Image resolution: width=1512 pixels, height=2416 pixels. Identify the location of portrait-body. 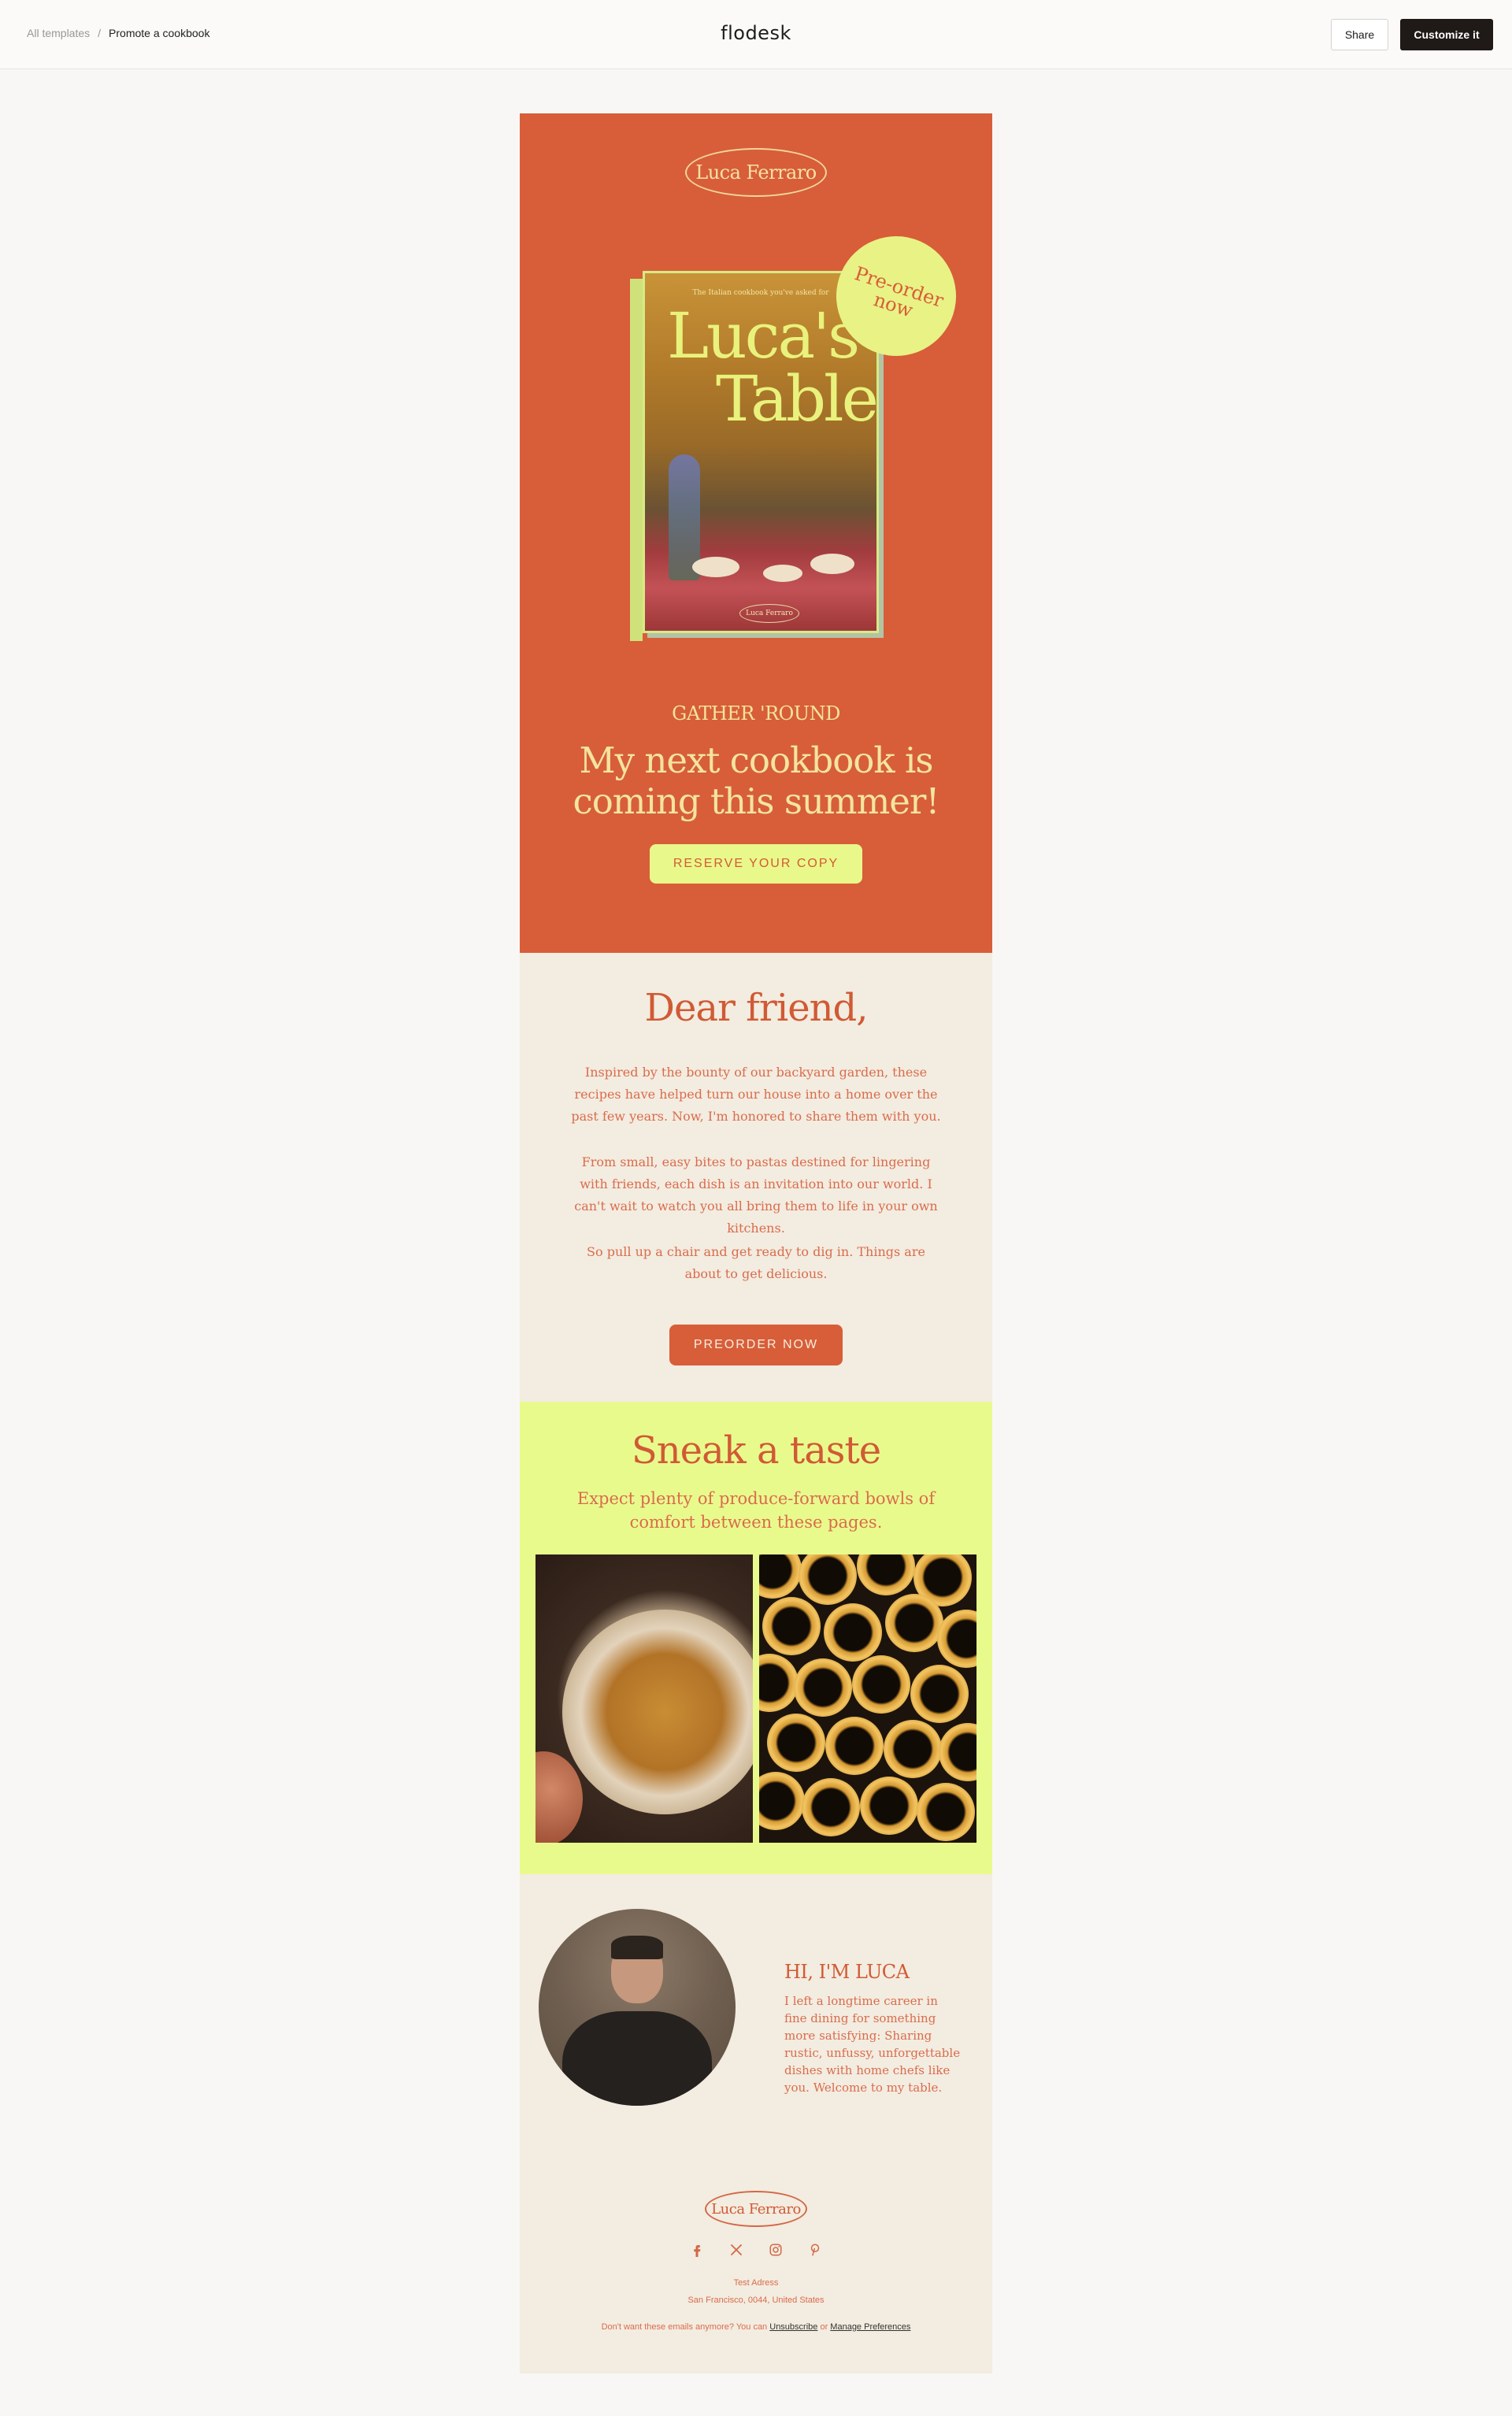
(637, 2058).